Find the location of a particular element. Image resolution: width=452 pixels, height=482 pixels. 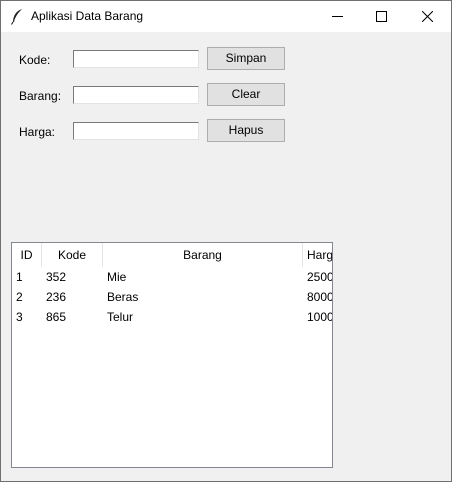

cell-id: 1 is located at coordinates (19, 277).